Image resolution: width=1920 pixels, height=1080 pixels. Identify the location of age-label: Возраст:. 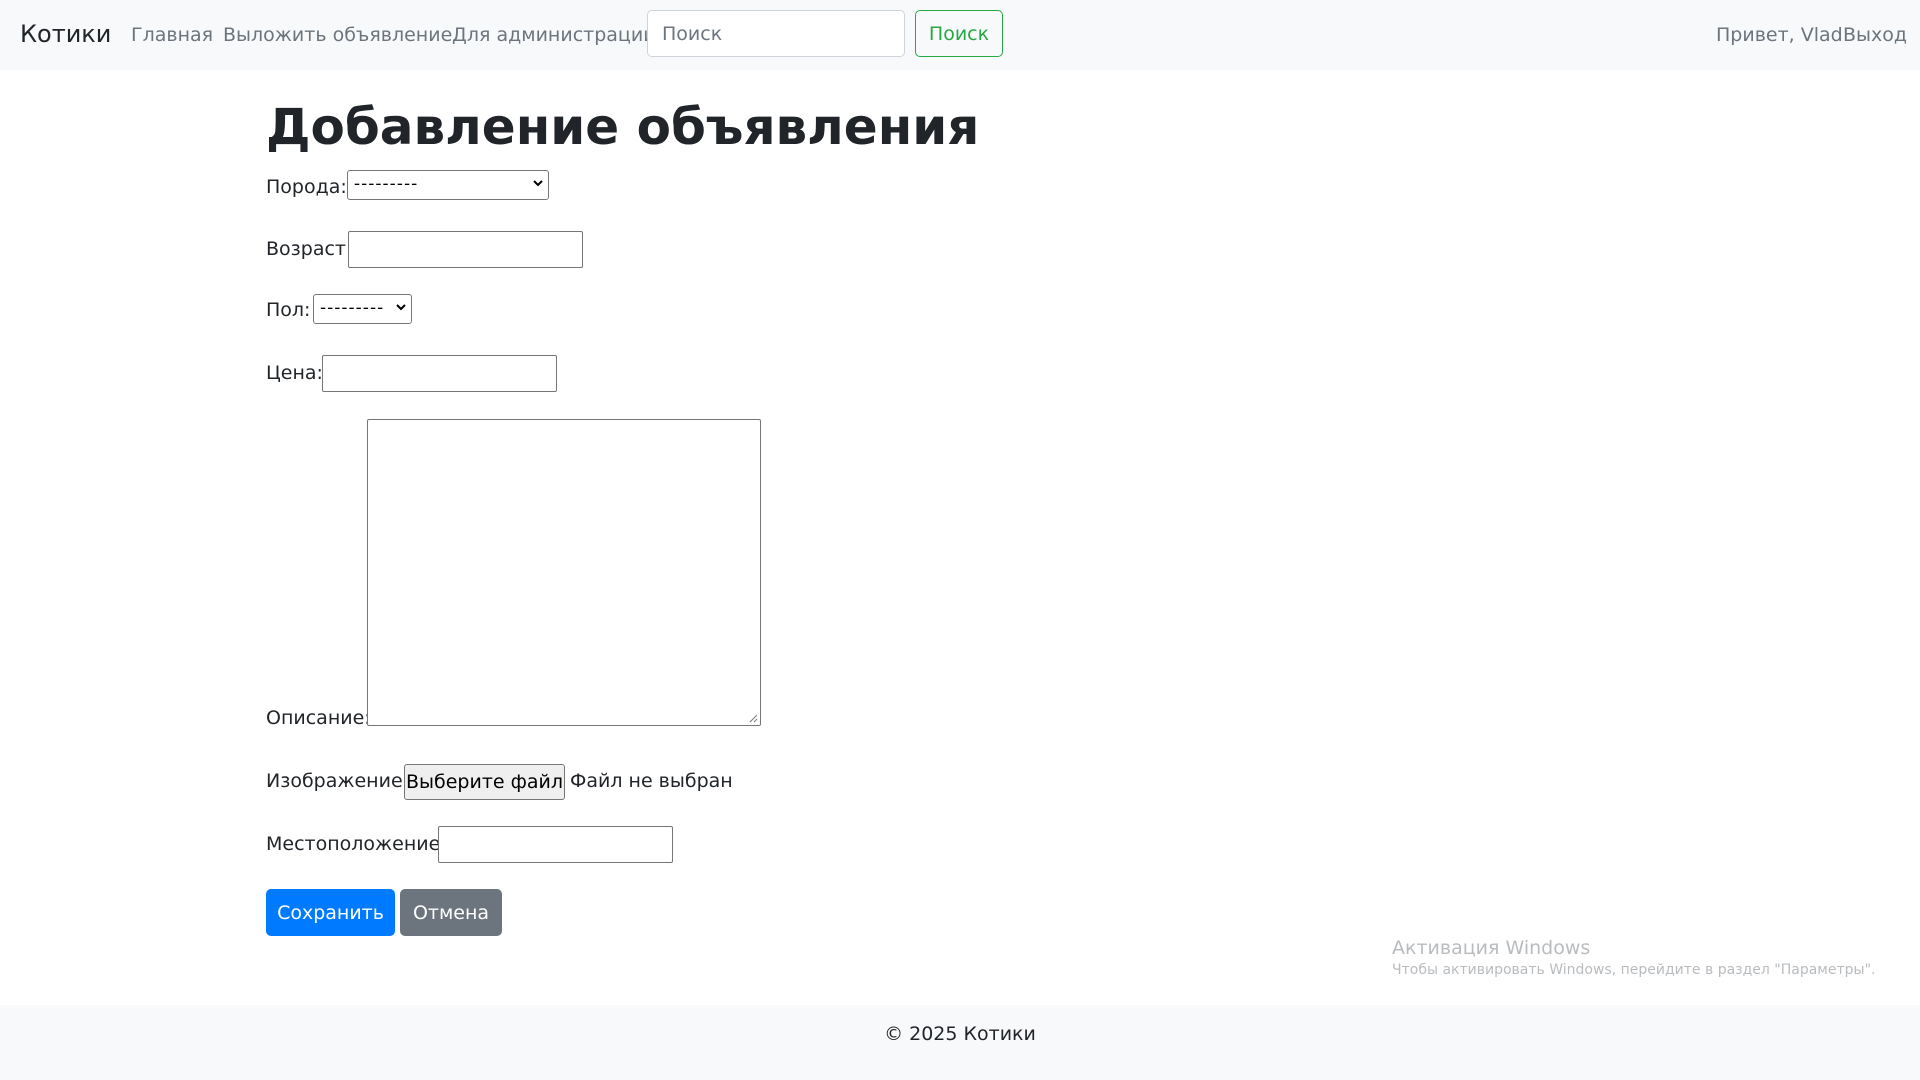
(309, 249).